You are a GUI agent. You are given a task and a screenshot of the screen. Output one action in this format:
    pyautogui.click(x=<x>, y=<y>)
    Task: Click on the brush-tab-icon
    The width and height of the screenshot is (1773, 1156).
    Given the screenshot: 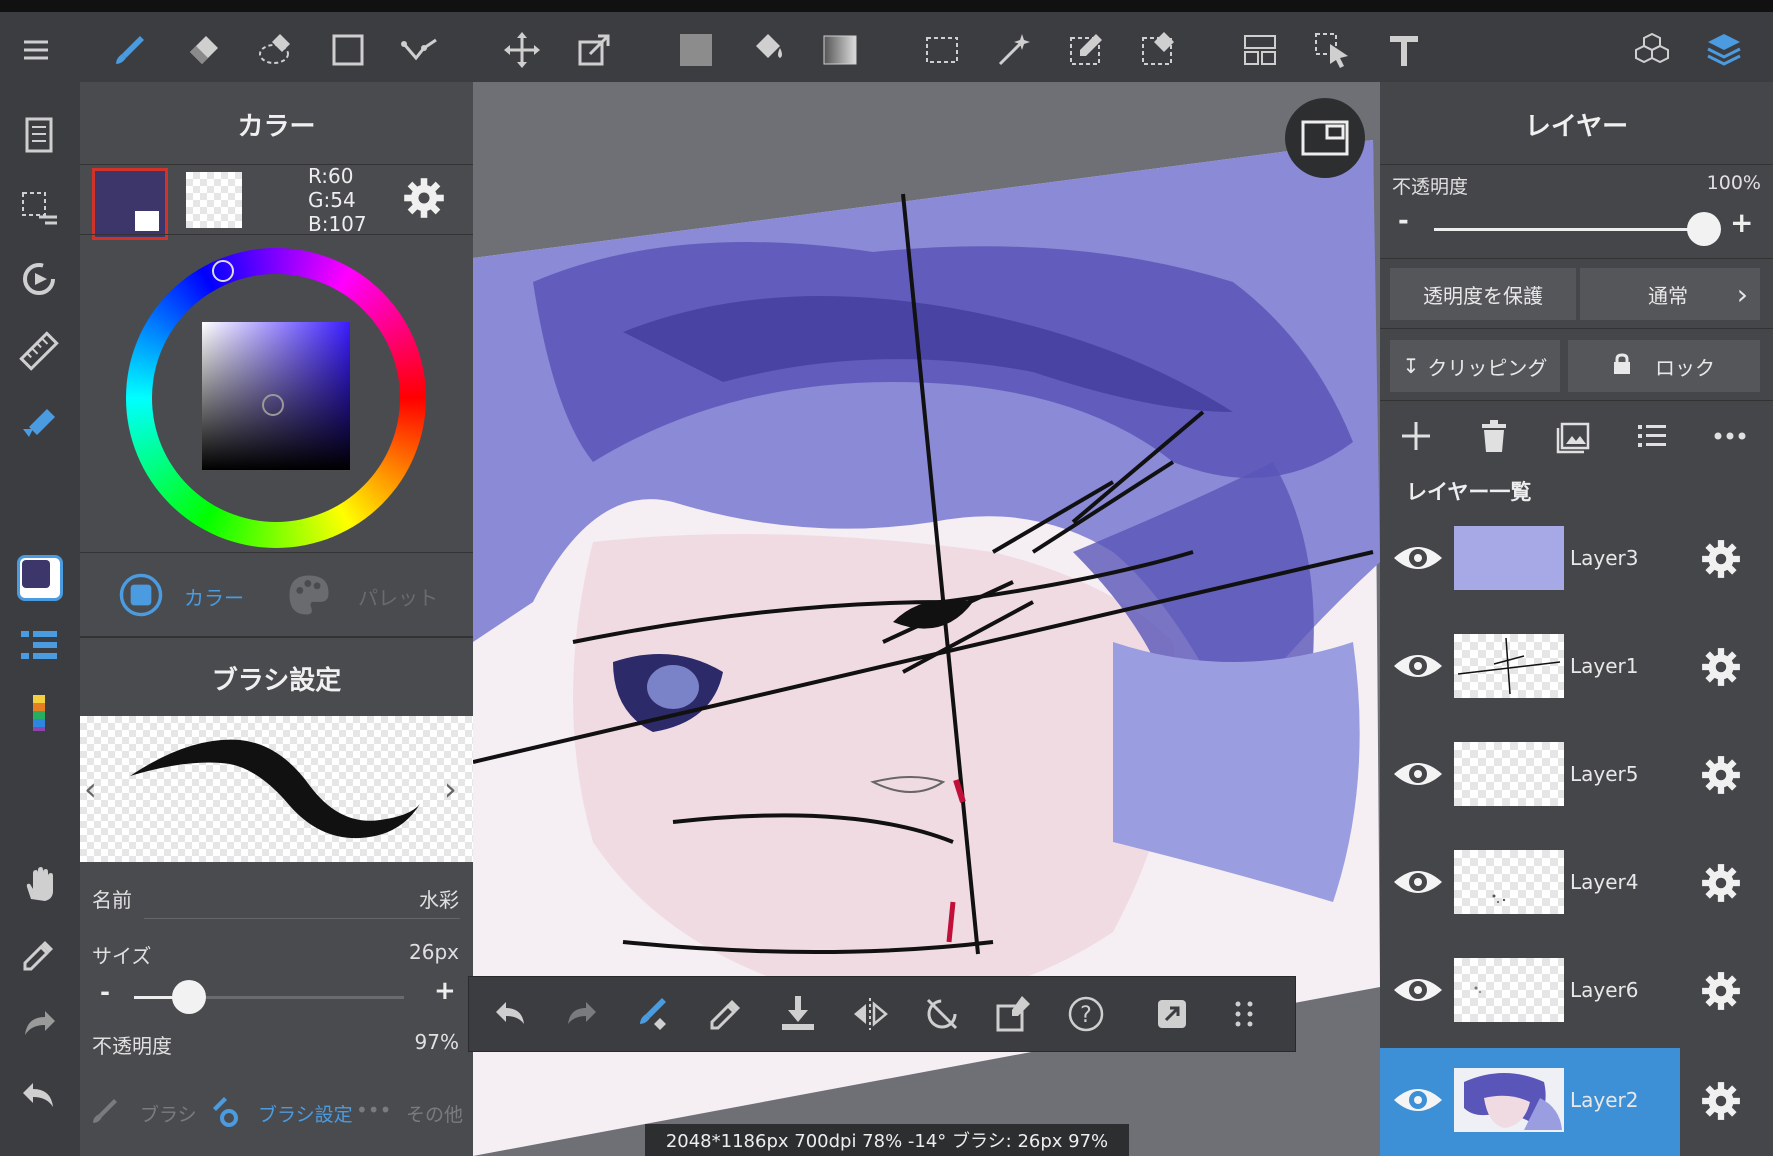 What is the action you would take?
    pyautogui.click(x=105, y=1111)
    